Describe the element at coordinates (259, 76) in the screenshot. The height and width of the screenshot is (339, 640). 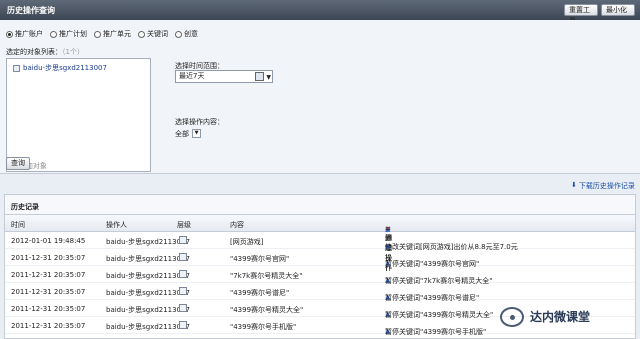
I see `calendar-icon` at that location.